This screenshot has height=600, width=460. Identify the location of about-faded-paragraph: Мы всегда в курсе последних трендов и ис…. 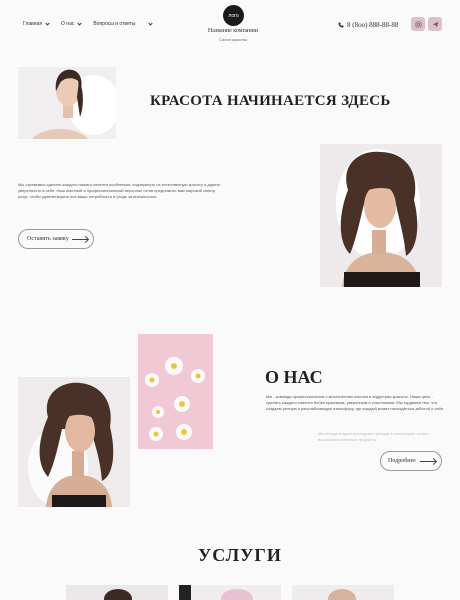
(373, 437).